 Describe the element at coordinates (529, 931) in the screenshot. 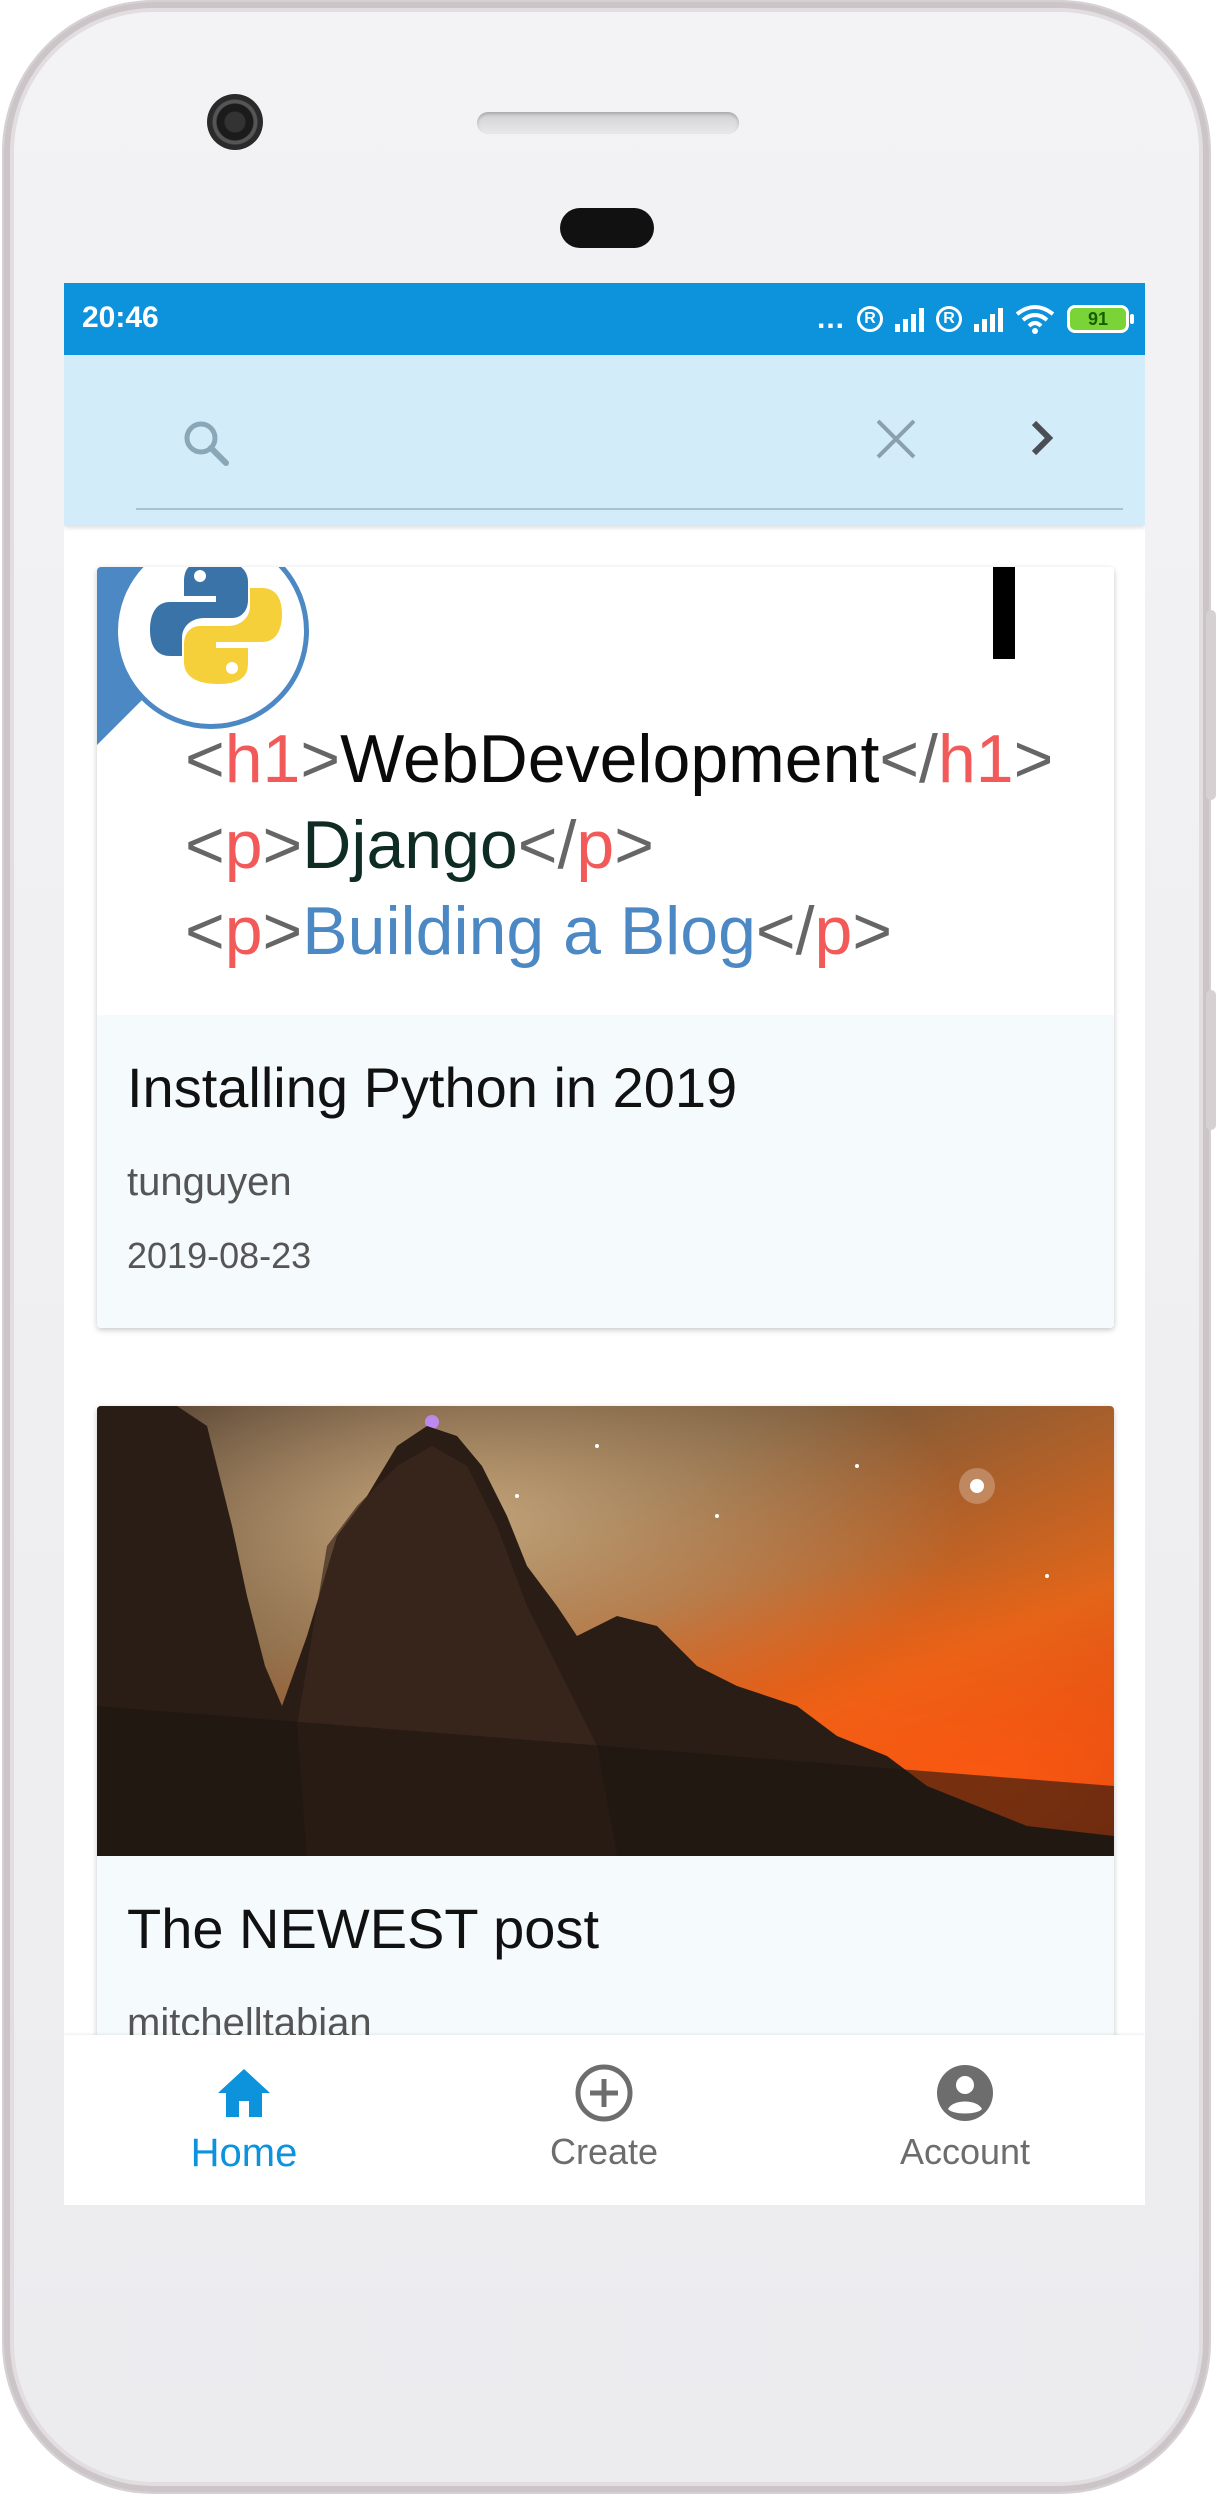

I see `code-text: Building a Blog` at that location.